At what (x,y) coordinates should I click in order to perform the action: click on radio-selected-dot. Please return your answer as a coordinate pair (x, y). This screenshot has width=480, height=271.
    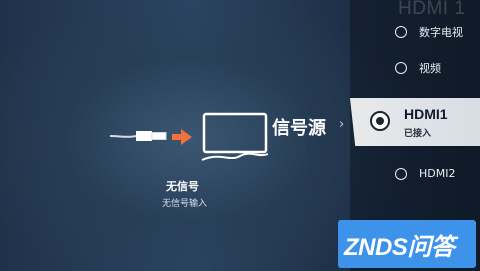
    Looking at the image, I should click on (380, 121).